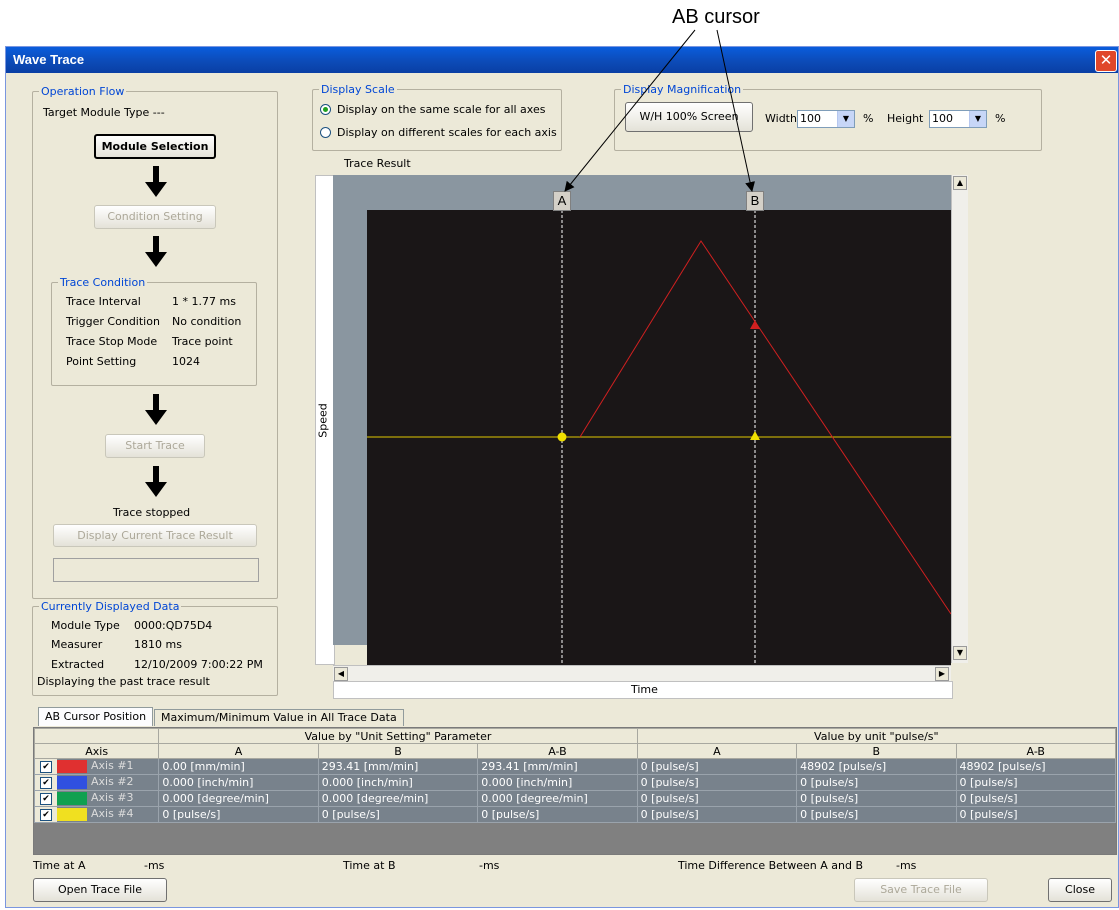  I want to click on axis-1-unit-a: 0.00 [mm/min], so click(238, 766).